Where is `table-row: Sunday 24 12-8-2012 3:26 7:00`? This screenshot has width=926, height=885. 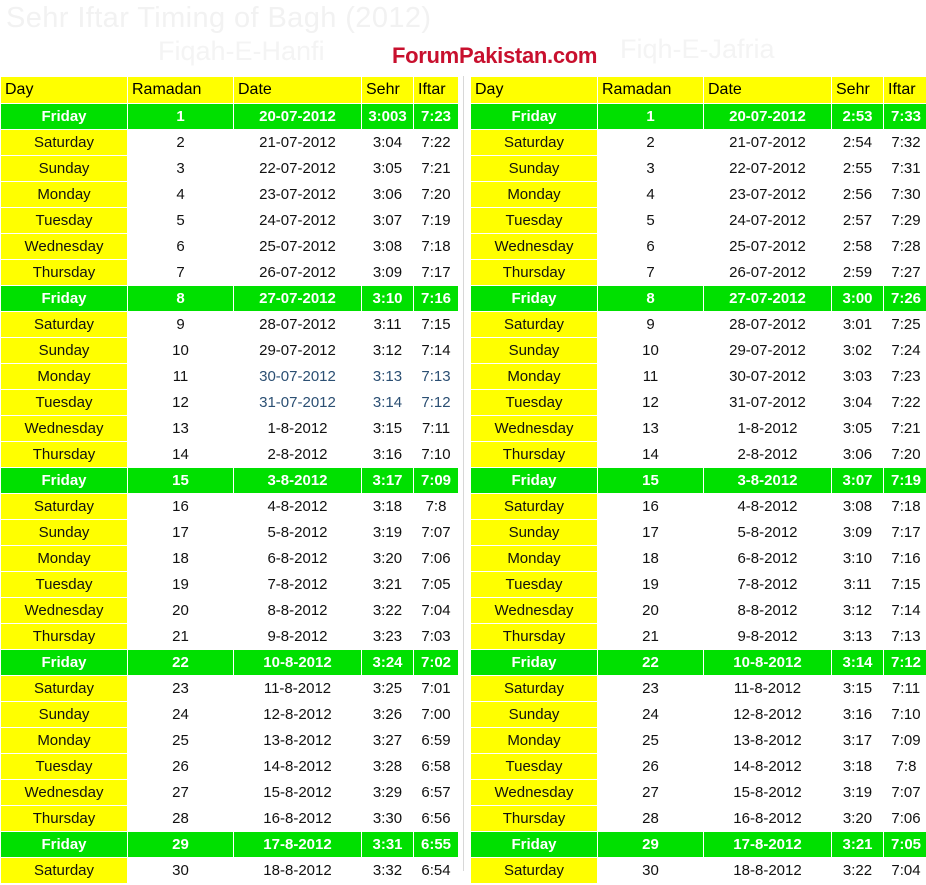
table-row: Sunday 24 12-8-2012 3:26 7:00 is located at coordinates (229, 714).